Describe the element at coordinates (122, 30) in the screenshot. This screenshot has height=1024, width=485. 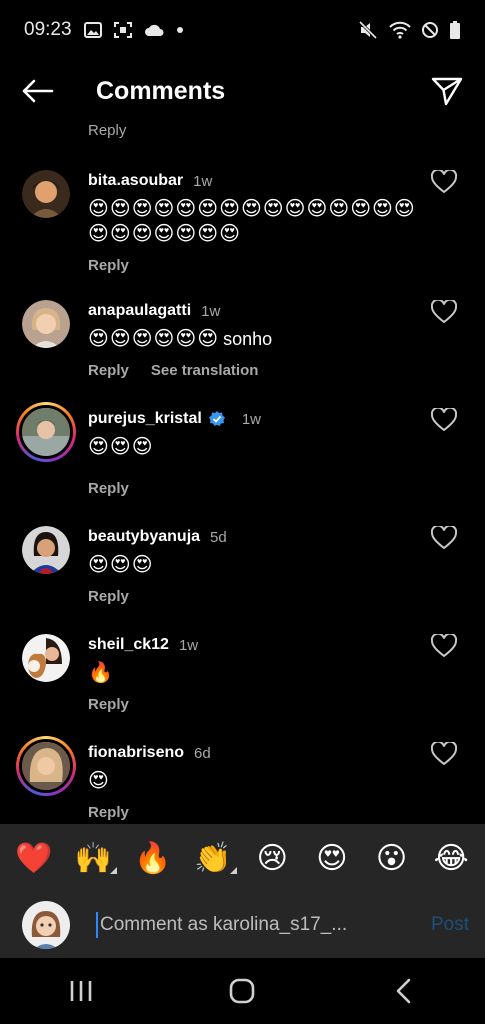
I see `screenshot-icon` at that location.